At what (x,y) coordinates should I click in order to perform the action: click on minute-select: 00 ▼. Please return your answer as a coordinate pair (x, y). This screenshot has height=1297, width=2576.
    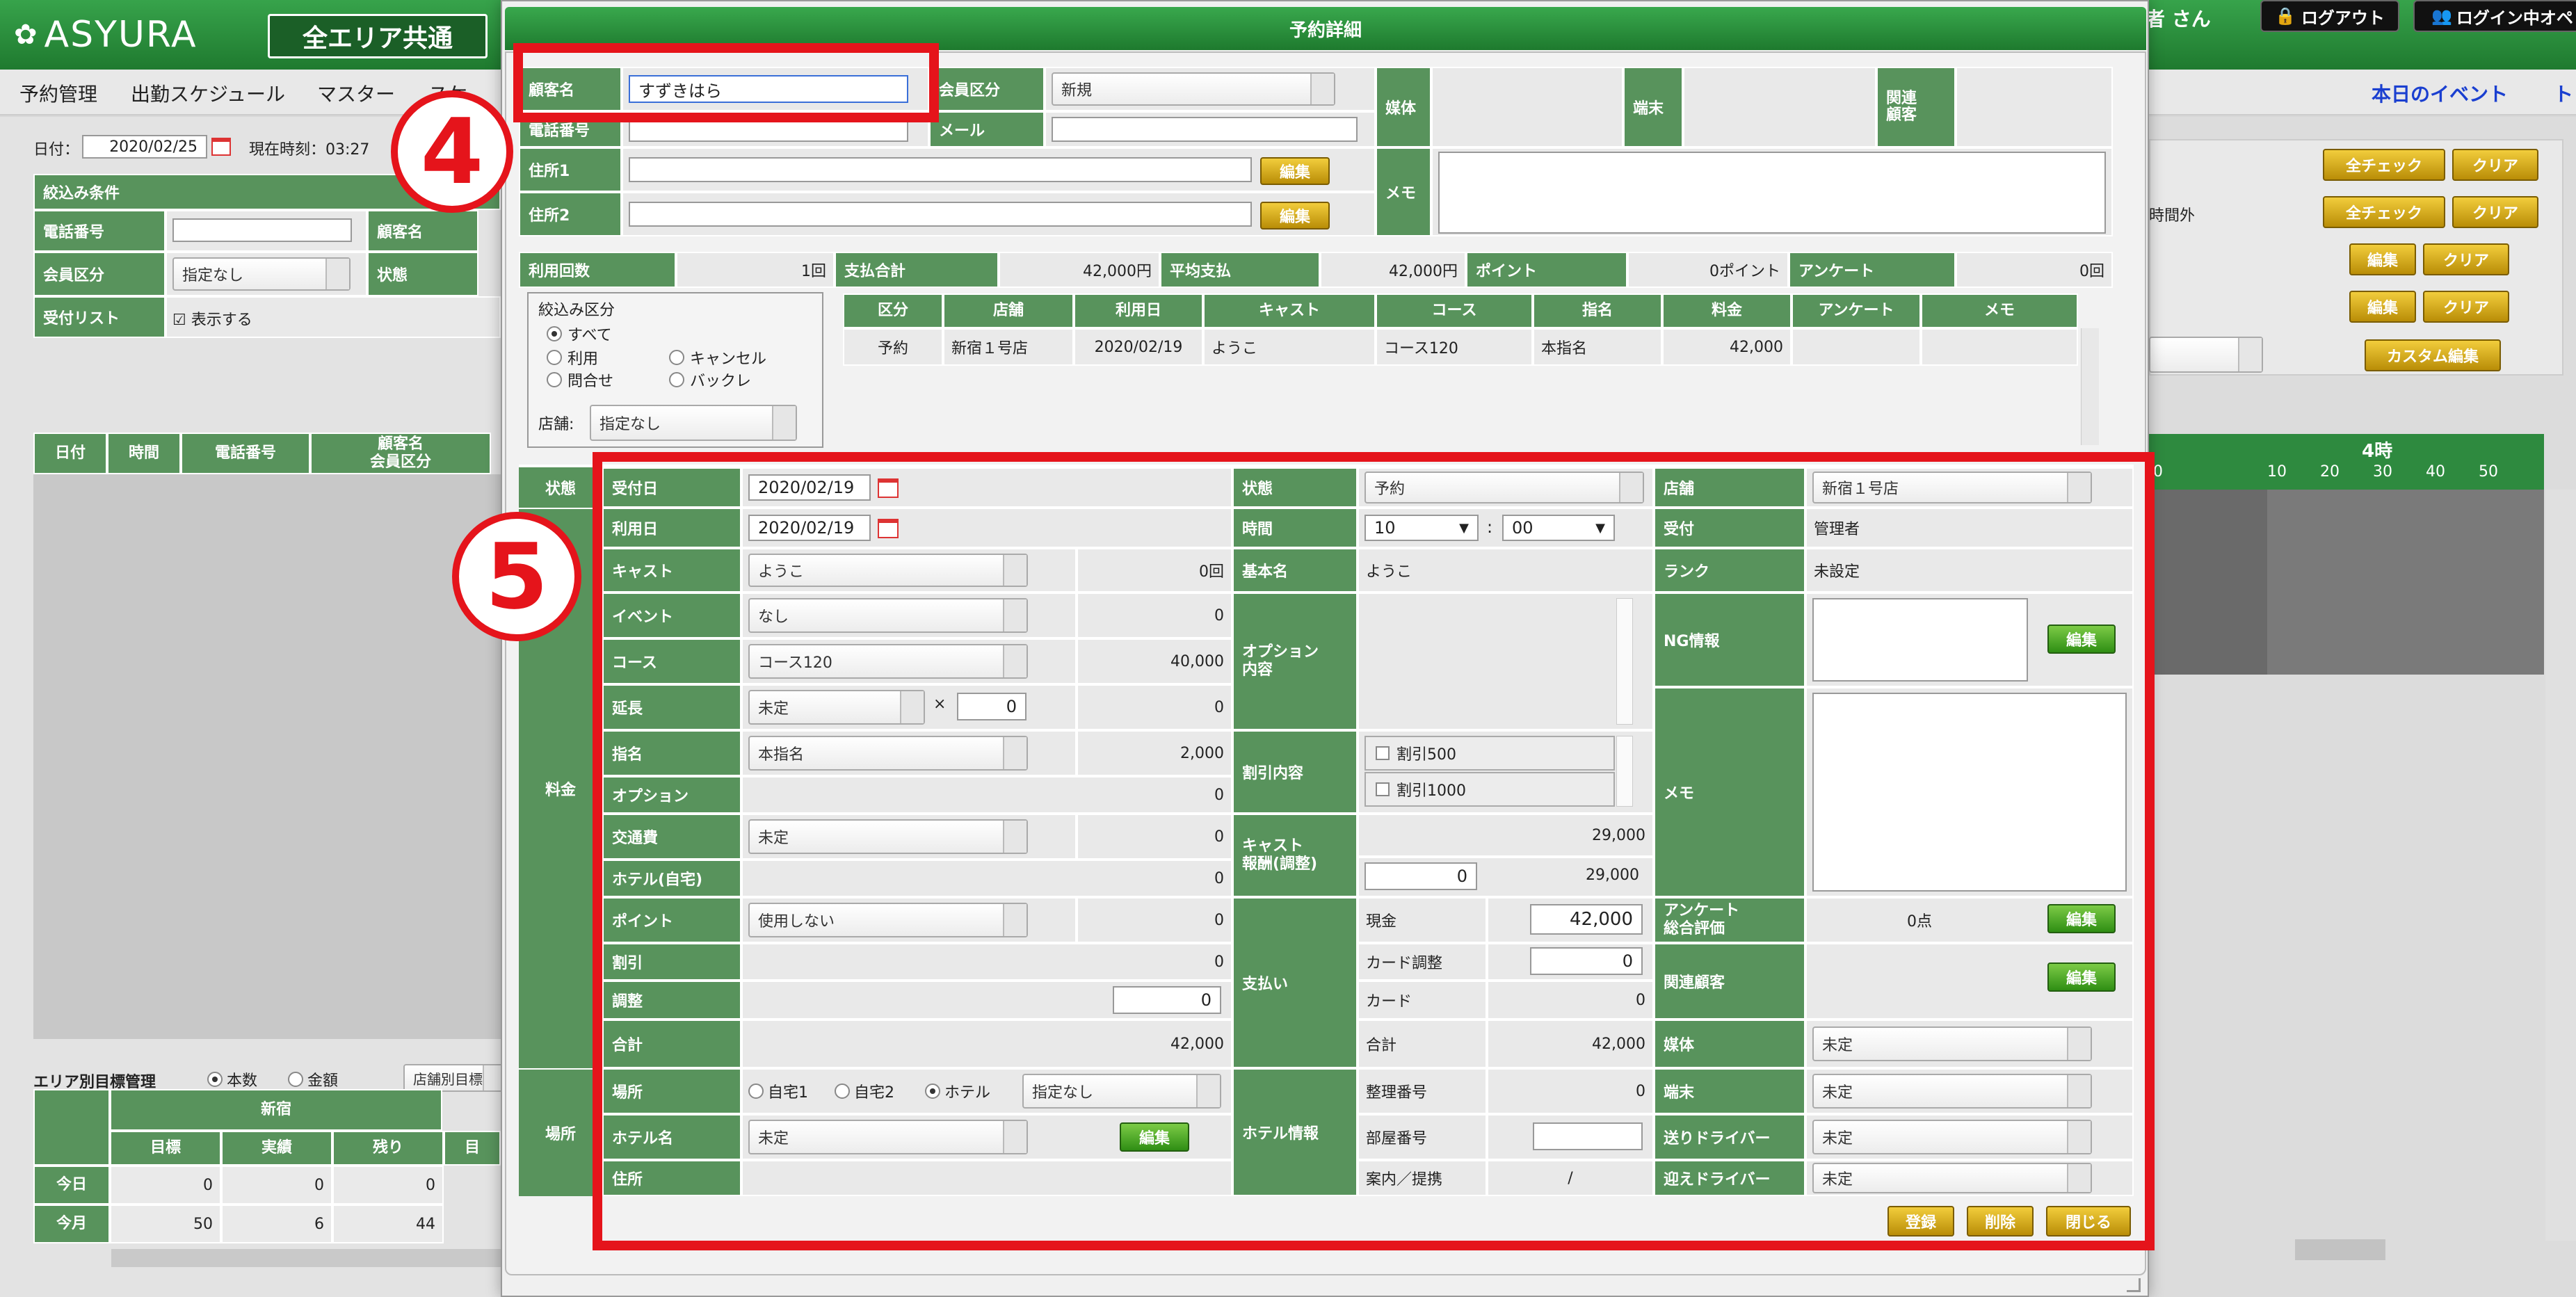
    Looking at the image, I should click on (1558, 528).